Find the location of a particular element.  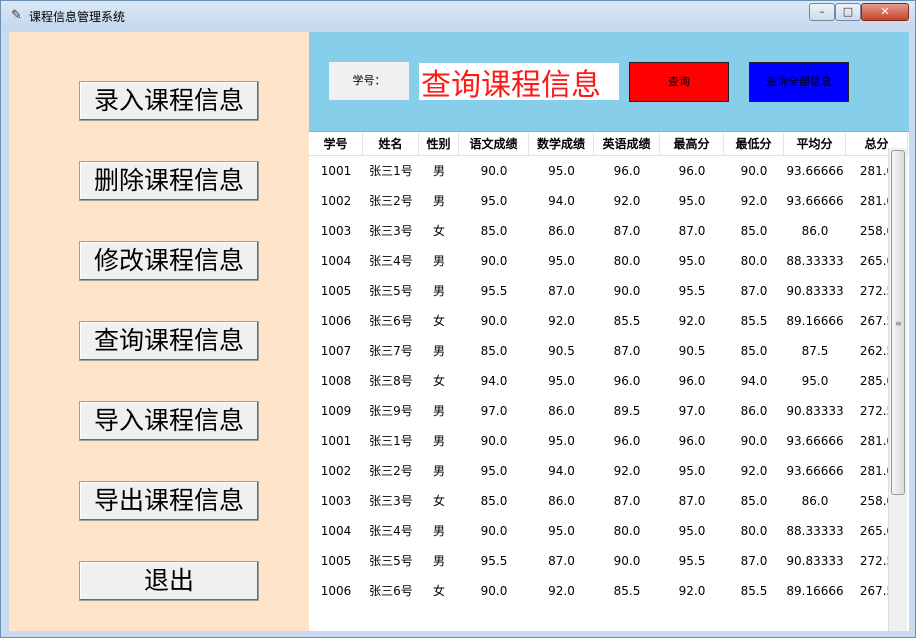

minimize-button: – is located at coordinates (822, 12).